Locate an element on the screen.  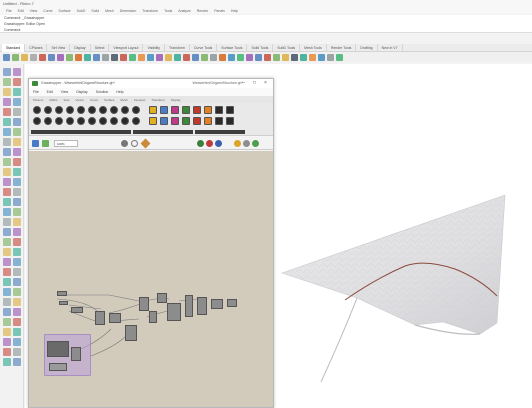
toolbar-tab: Mesh Tools is located at coordinates (313, 47).